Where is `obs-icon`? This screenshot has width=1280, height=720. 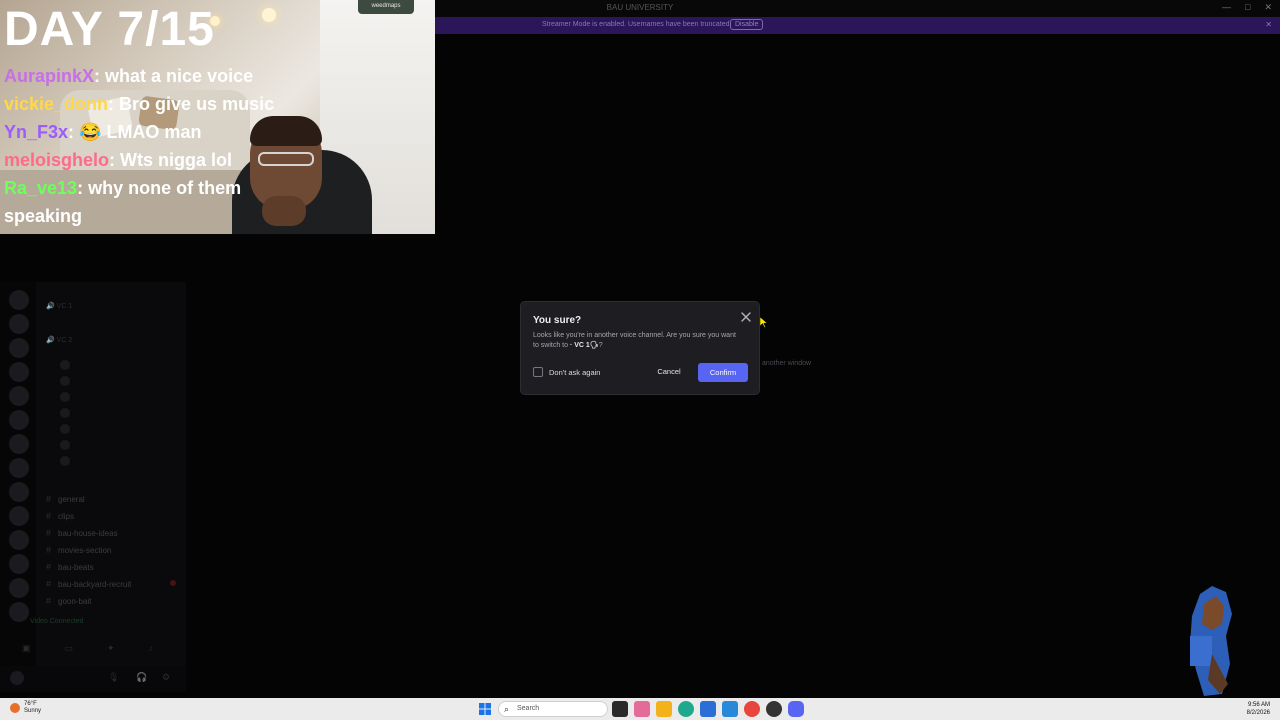
obs-icon is located at coordinates (774, 709).